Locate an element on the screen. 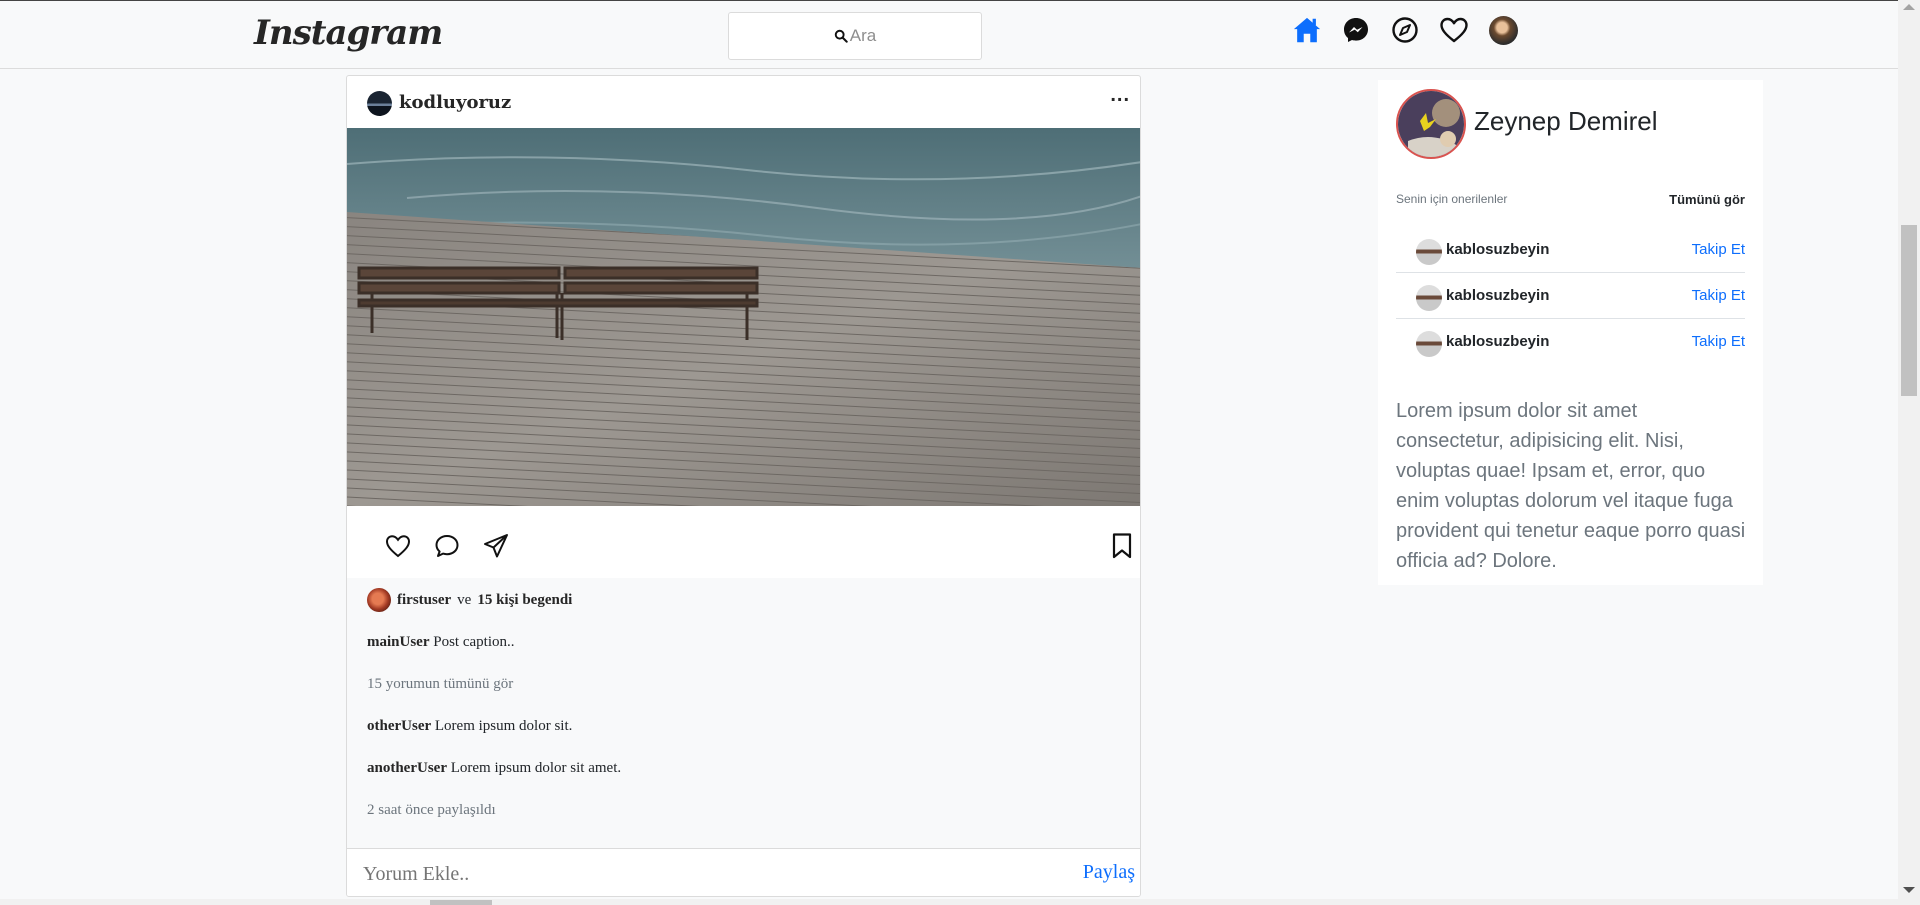  scroll-up-icon is located at coordinates (1909, 7).